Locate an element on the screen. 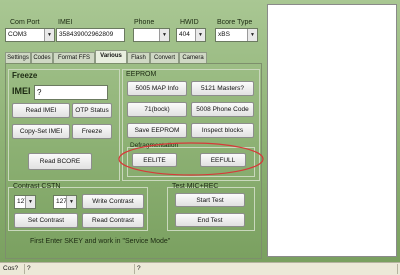 Image resolution: width=400 pixels, height=275 pixels. test-mic-title: Test MIC+REC is located at coordinates (195, 186).